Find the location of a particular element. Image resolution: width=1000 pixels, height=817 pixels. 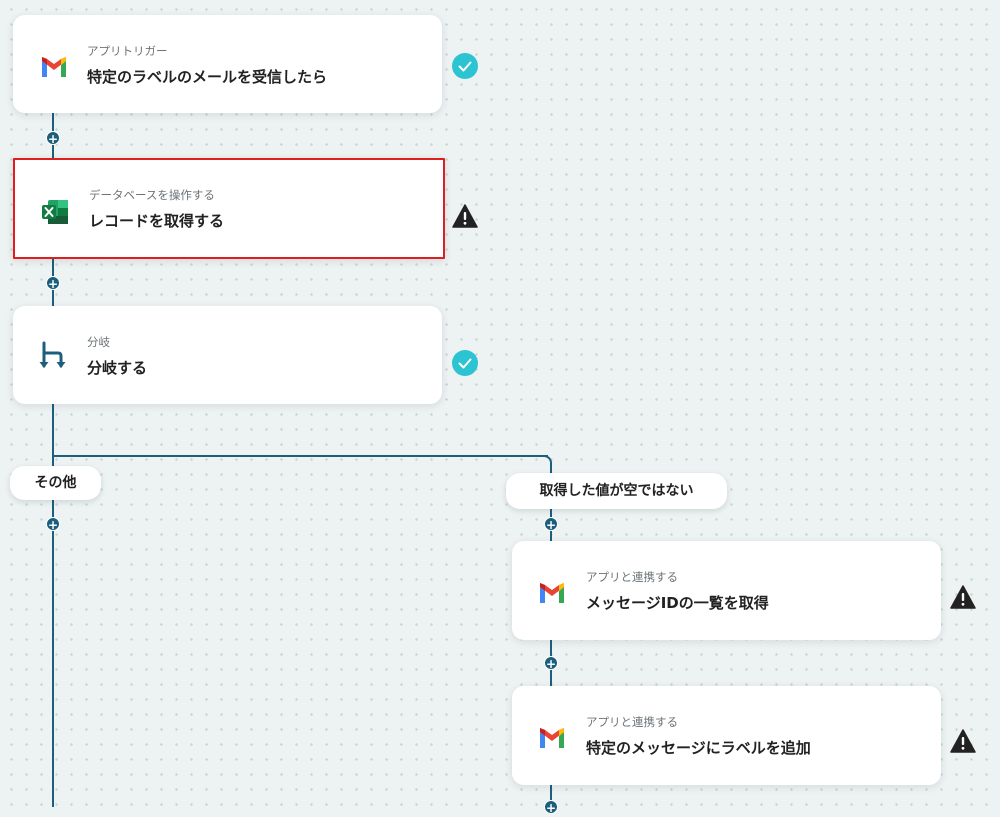

connector-line is located at coordinates (53, 605).